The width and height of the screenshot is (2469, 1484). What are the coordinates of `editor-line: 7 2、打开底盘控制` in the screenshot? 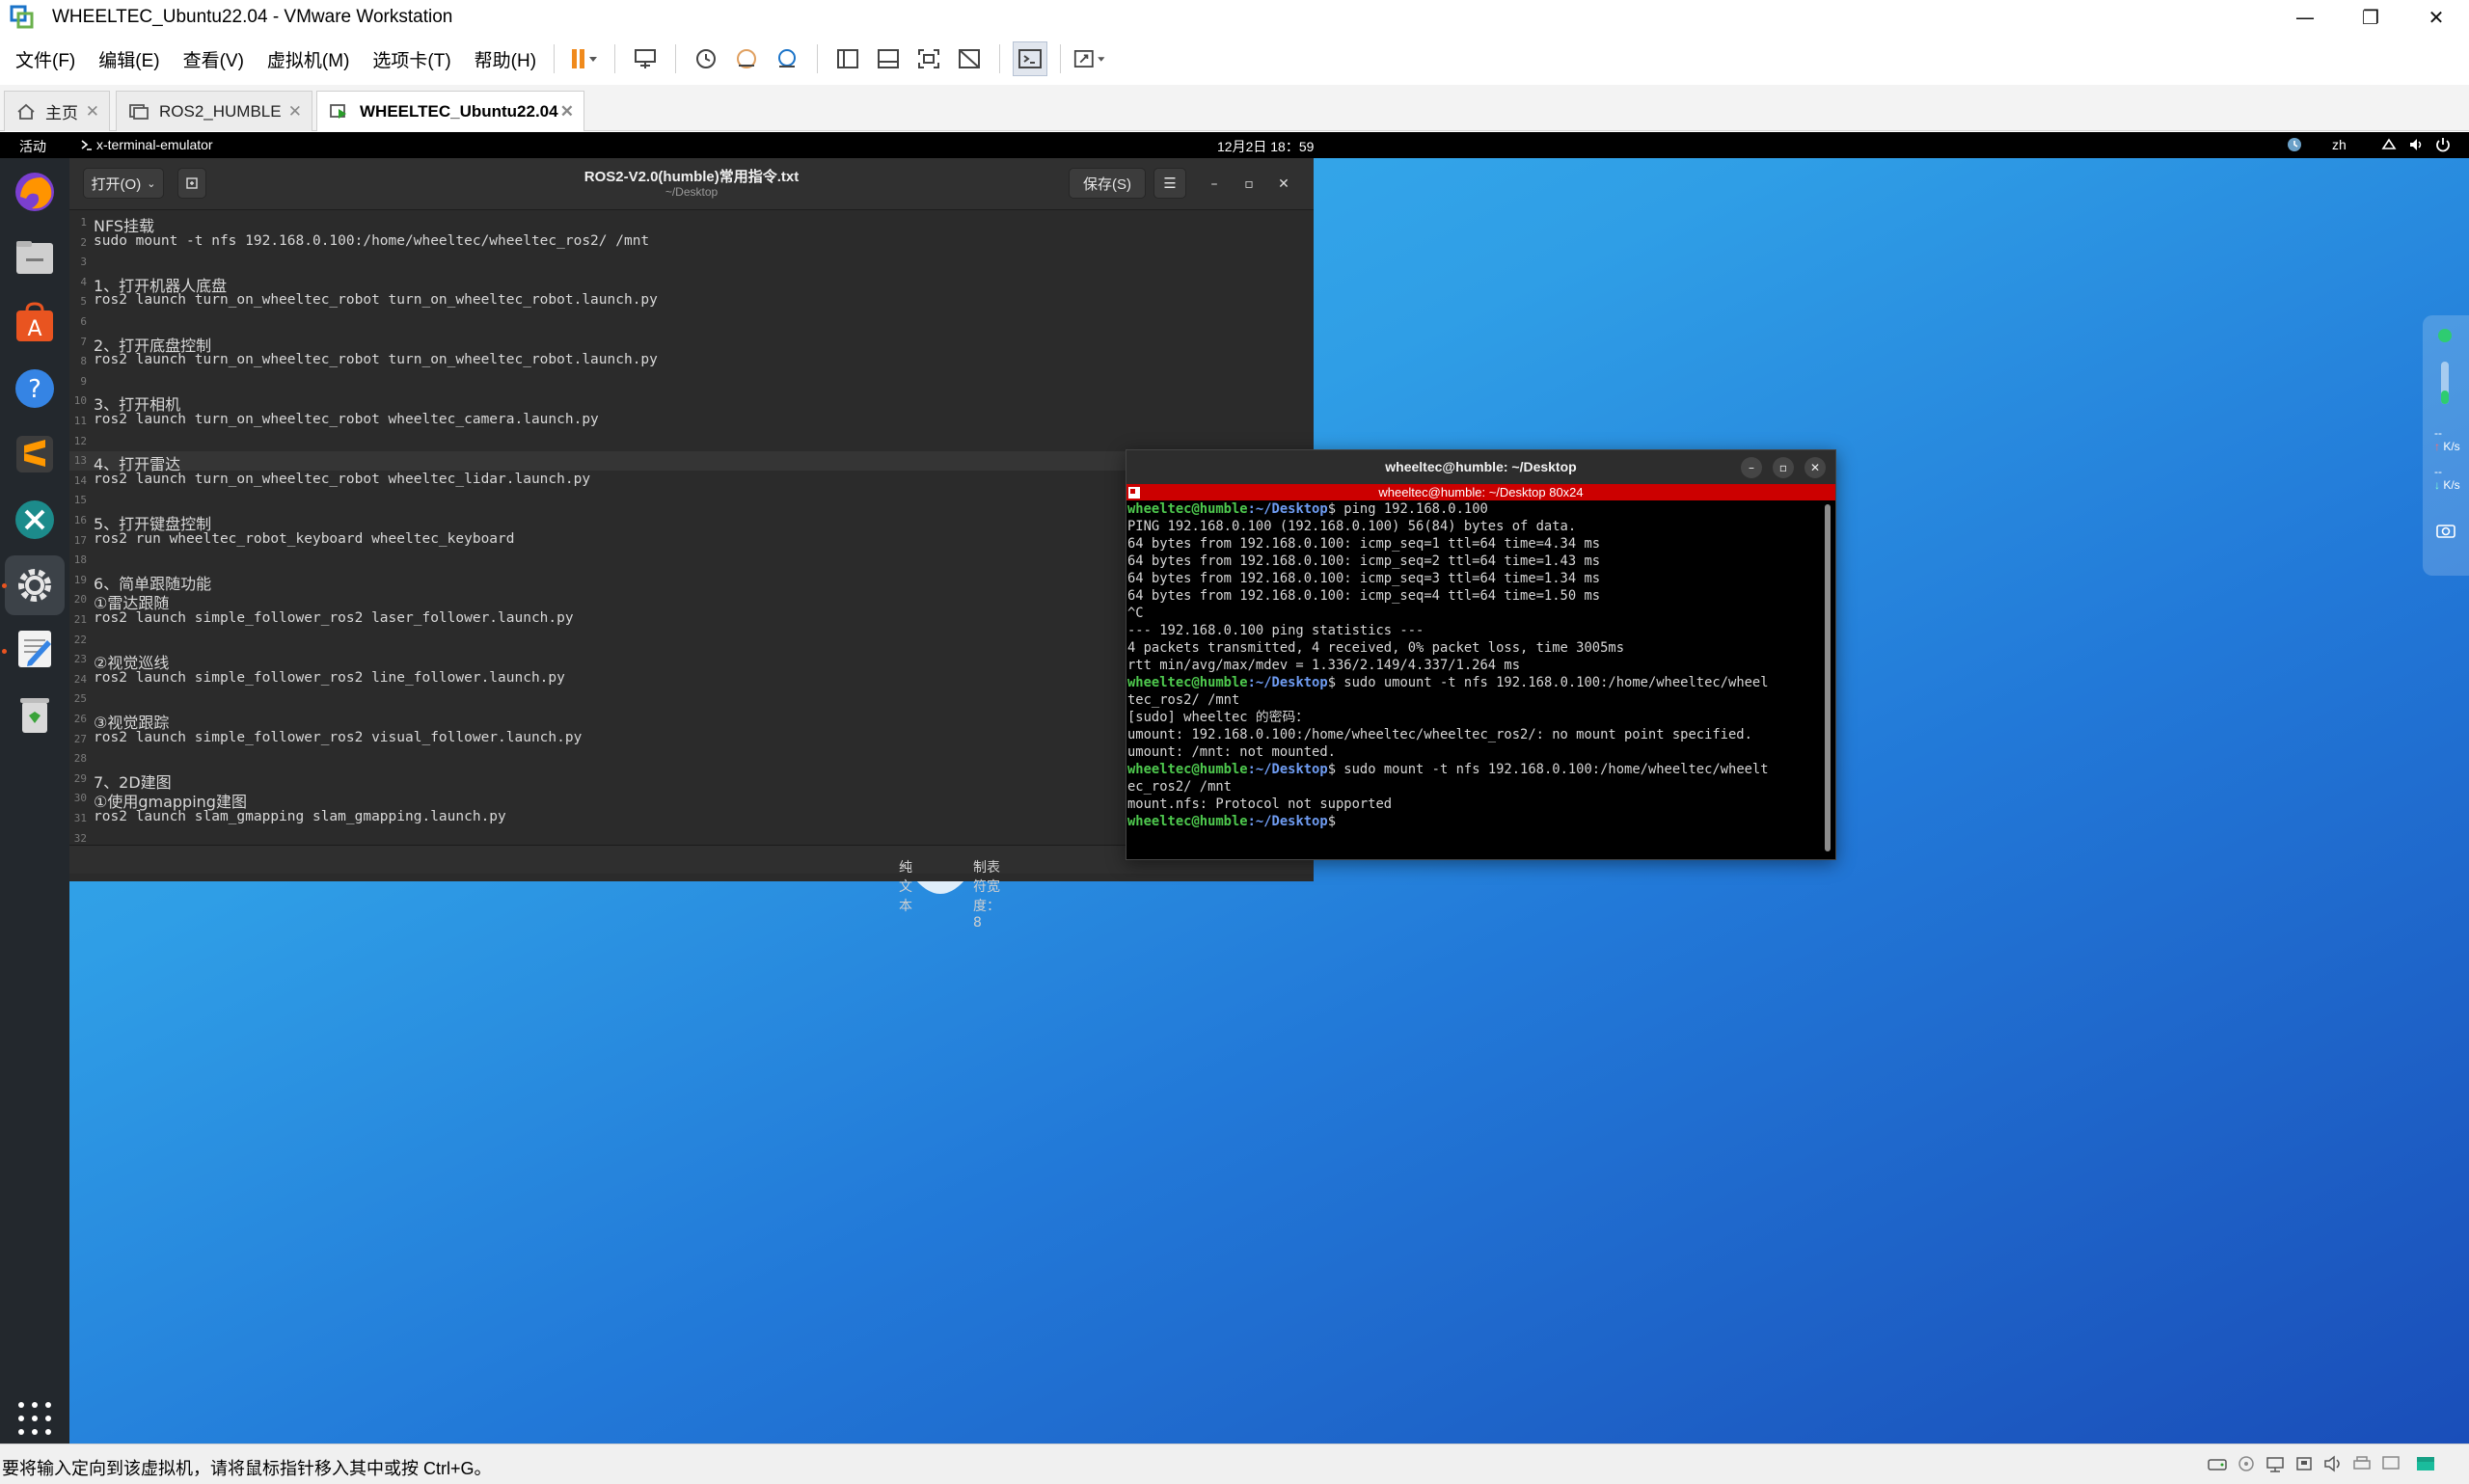 It's located at (692, 344).